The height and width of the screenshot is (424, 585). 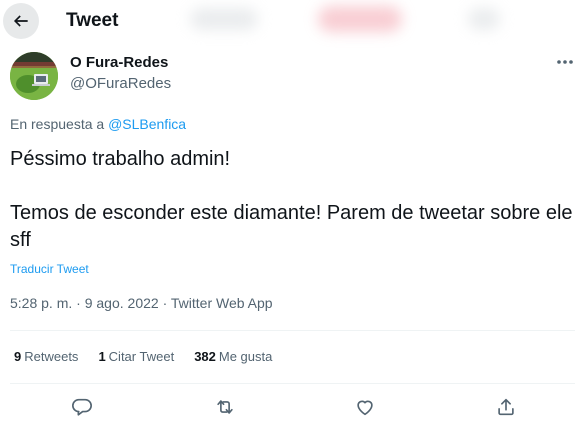 What do you see at coordinates (59, 124) in the screenshot?
I see `reply-prefix: En respuesta a` at bounding box center [59, 124].